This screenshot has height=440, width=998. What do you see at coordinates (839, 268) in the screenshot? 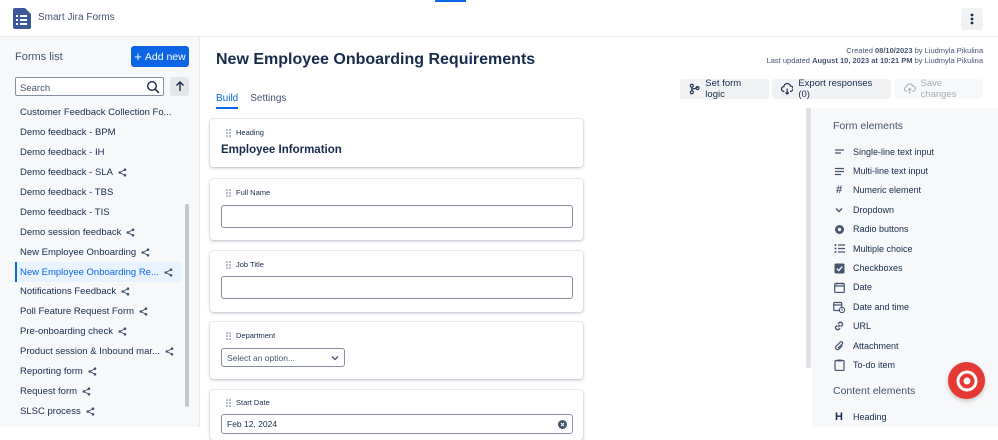
I see `checkbox-icon` at bounding box center [839, 268].